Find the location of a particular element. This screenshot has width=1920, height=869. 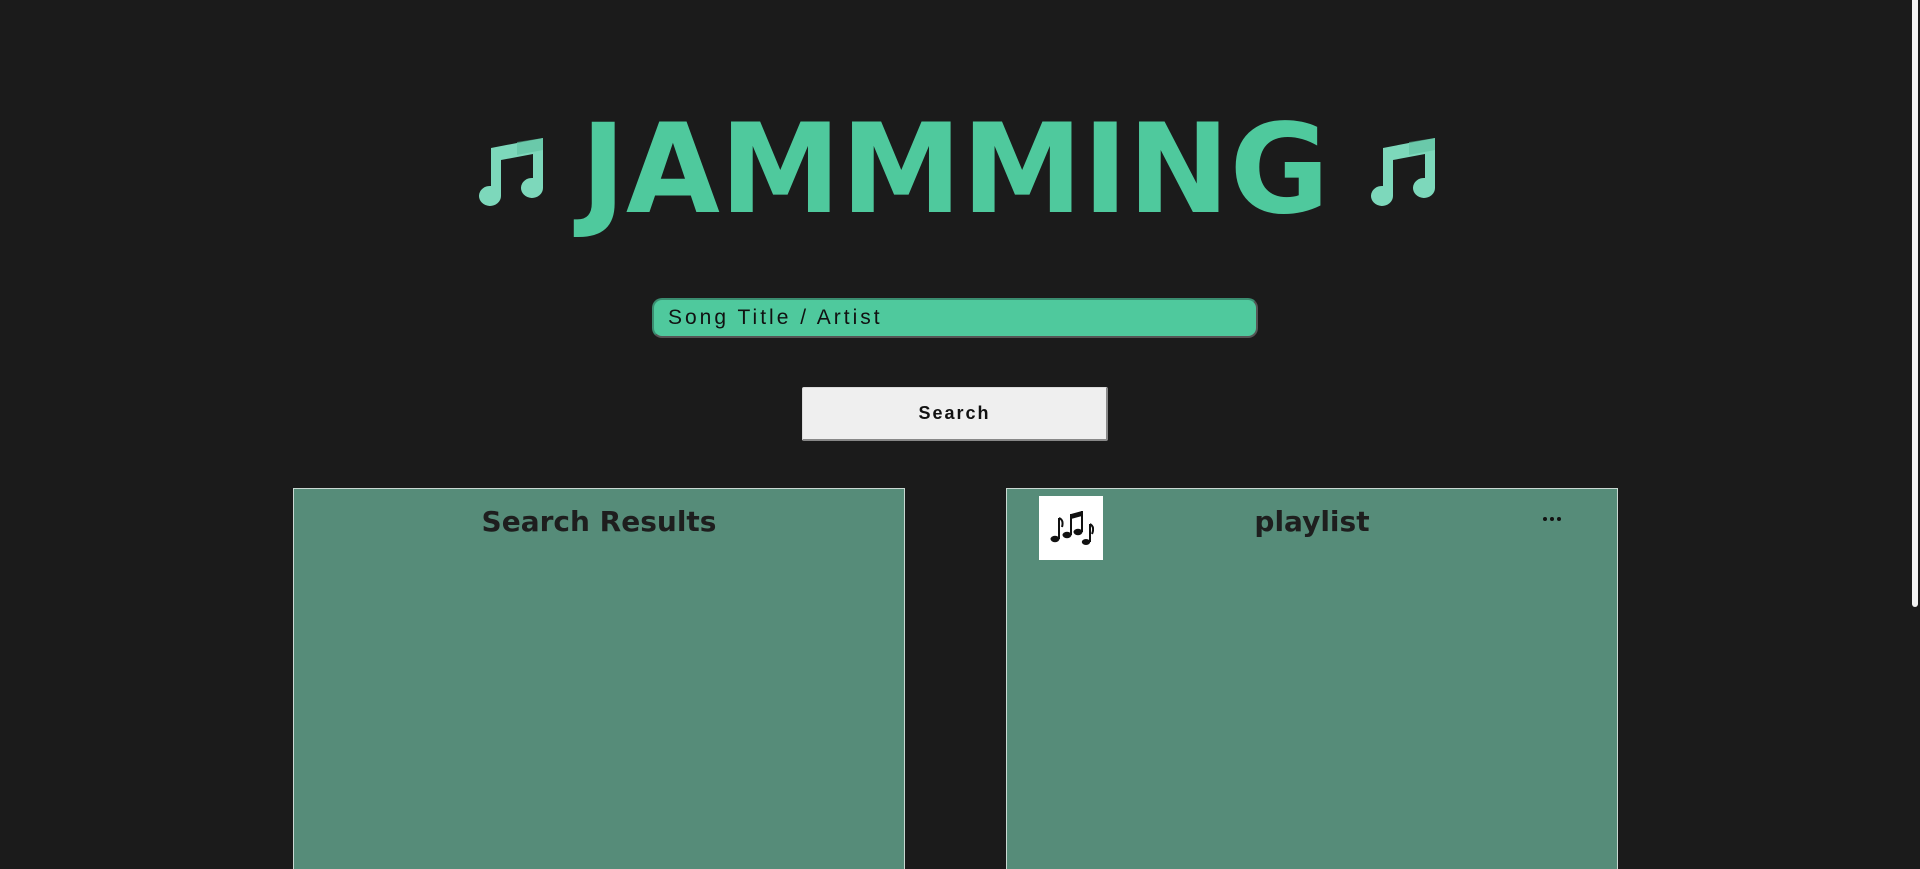

page-scrollbar is located at coordinates (1915, 434).